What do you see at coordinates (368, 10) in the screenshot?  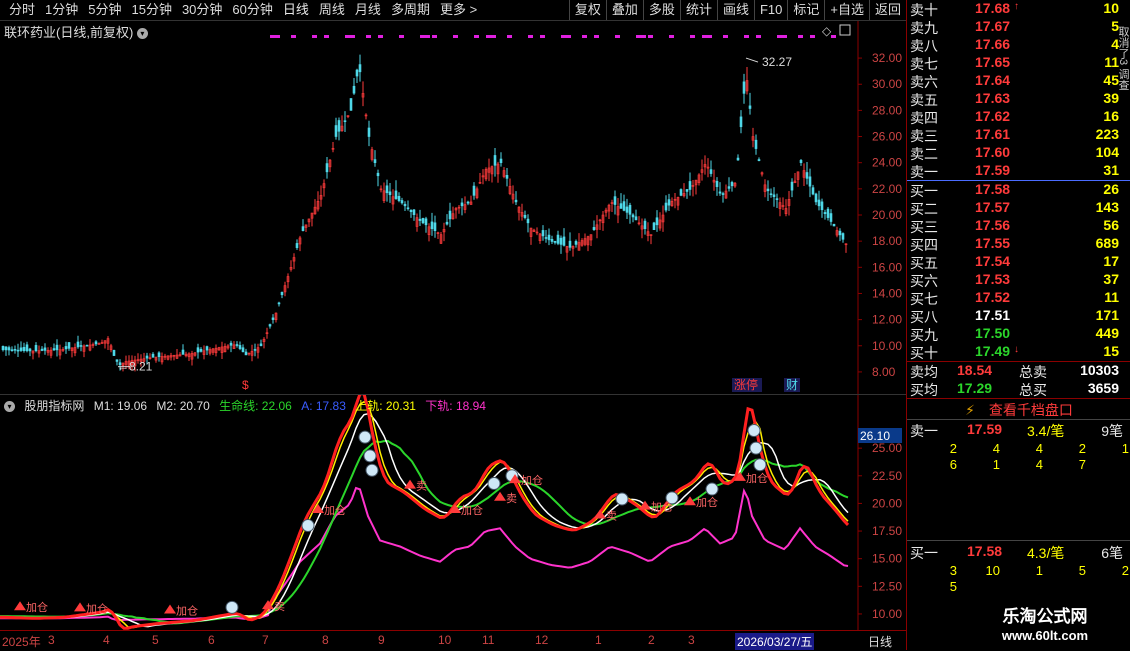 I see `period-tab-8: 月线` at bounding box center [368, 10].